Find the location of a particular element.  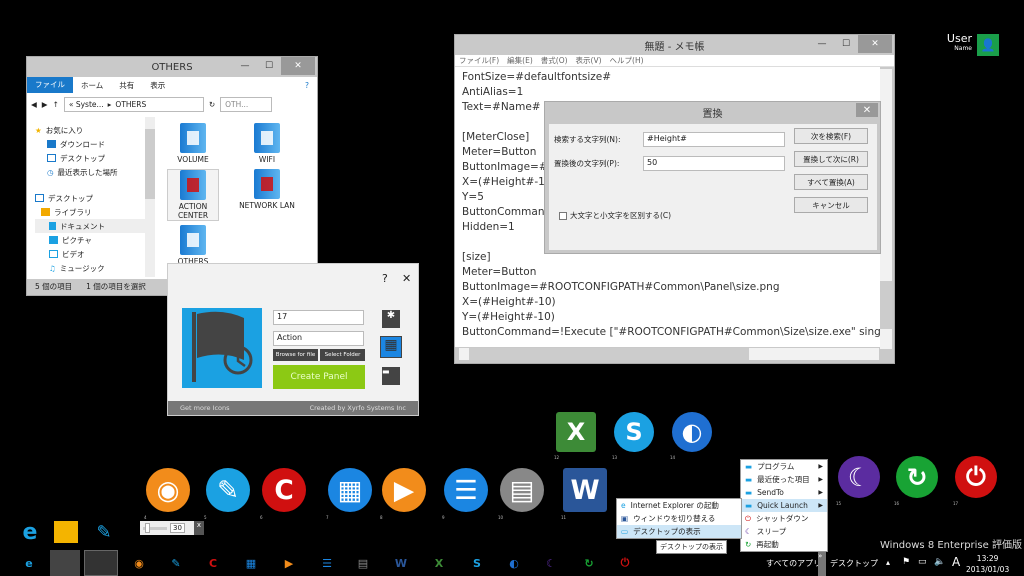

start-menu-item: ▬ SendTo ▶ is located at coordinates (784, 492).